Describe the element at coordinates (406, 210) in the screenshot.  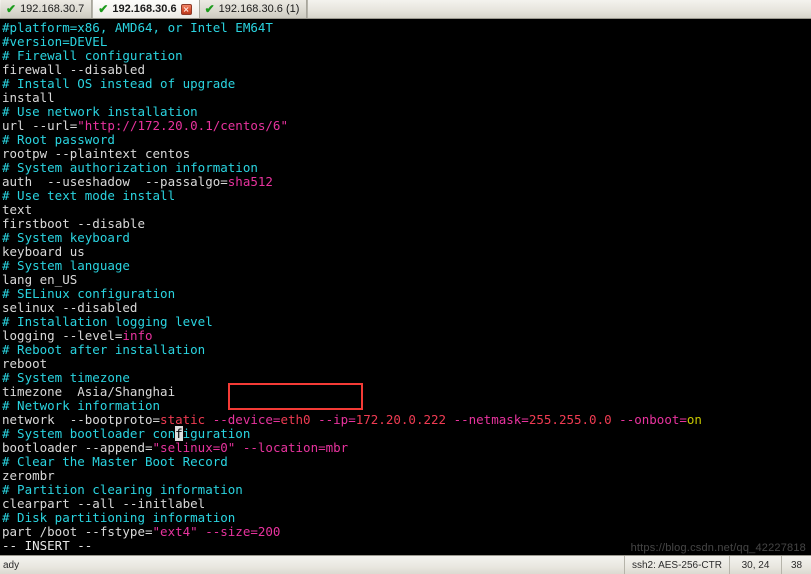
I see `terminal-line: text` at that location.